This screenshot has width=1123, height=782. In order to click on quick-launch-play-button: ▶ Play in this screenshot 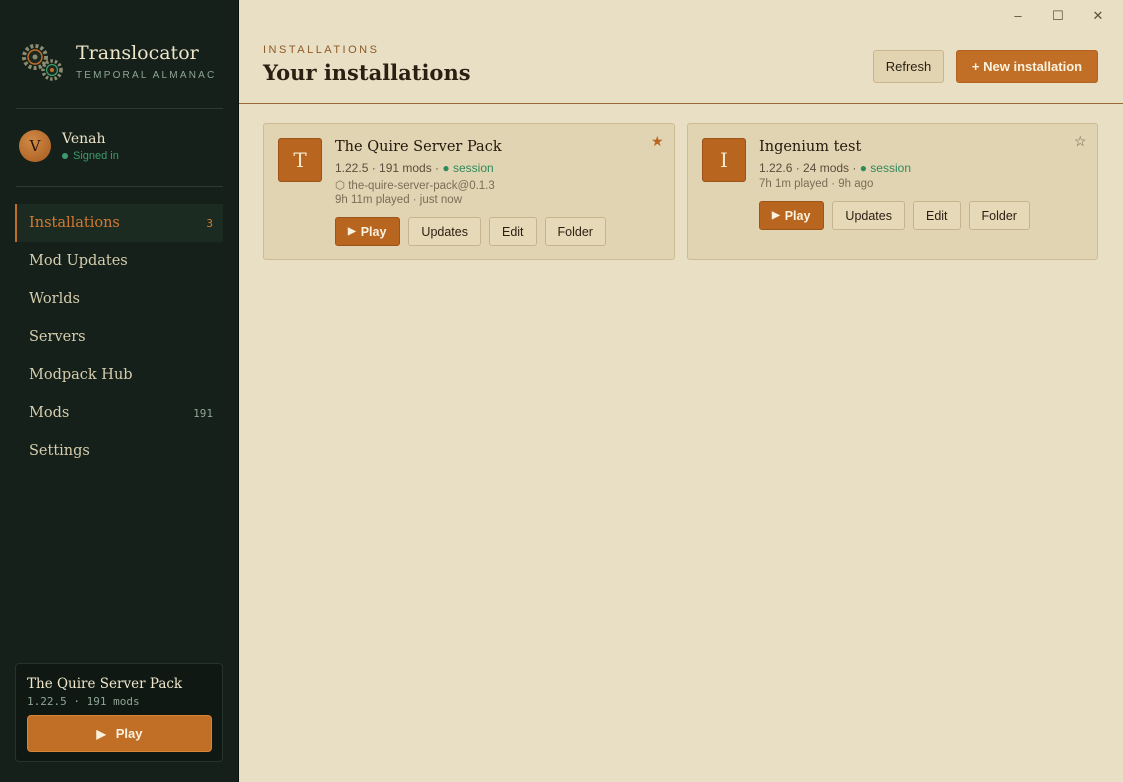, I will do `click(119, 733)`.